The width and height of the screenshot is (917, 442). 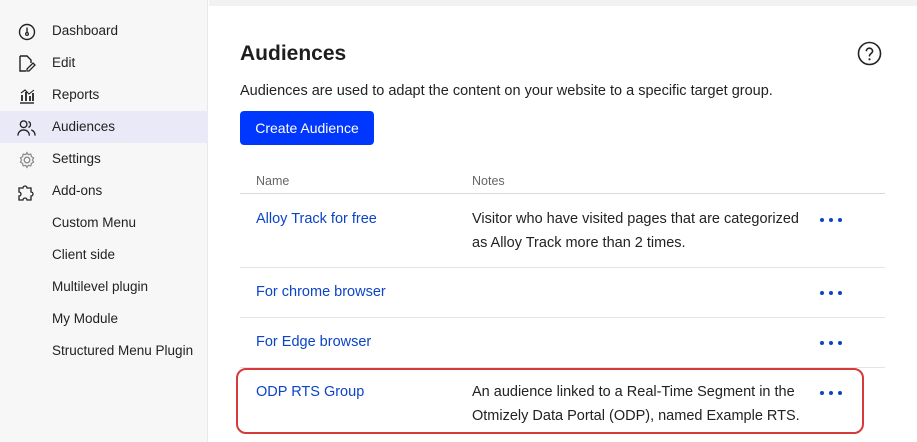 What do you see at coordinates (76, 158) in the screenshot?
I see `sidebar-item-label: Settings` at bounding box center [76, 158].